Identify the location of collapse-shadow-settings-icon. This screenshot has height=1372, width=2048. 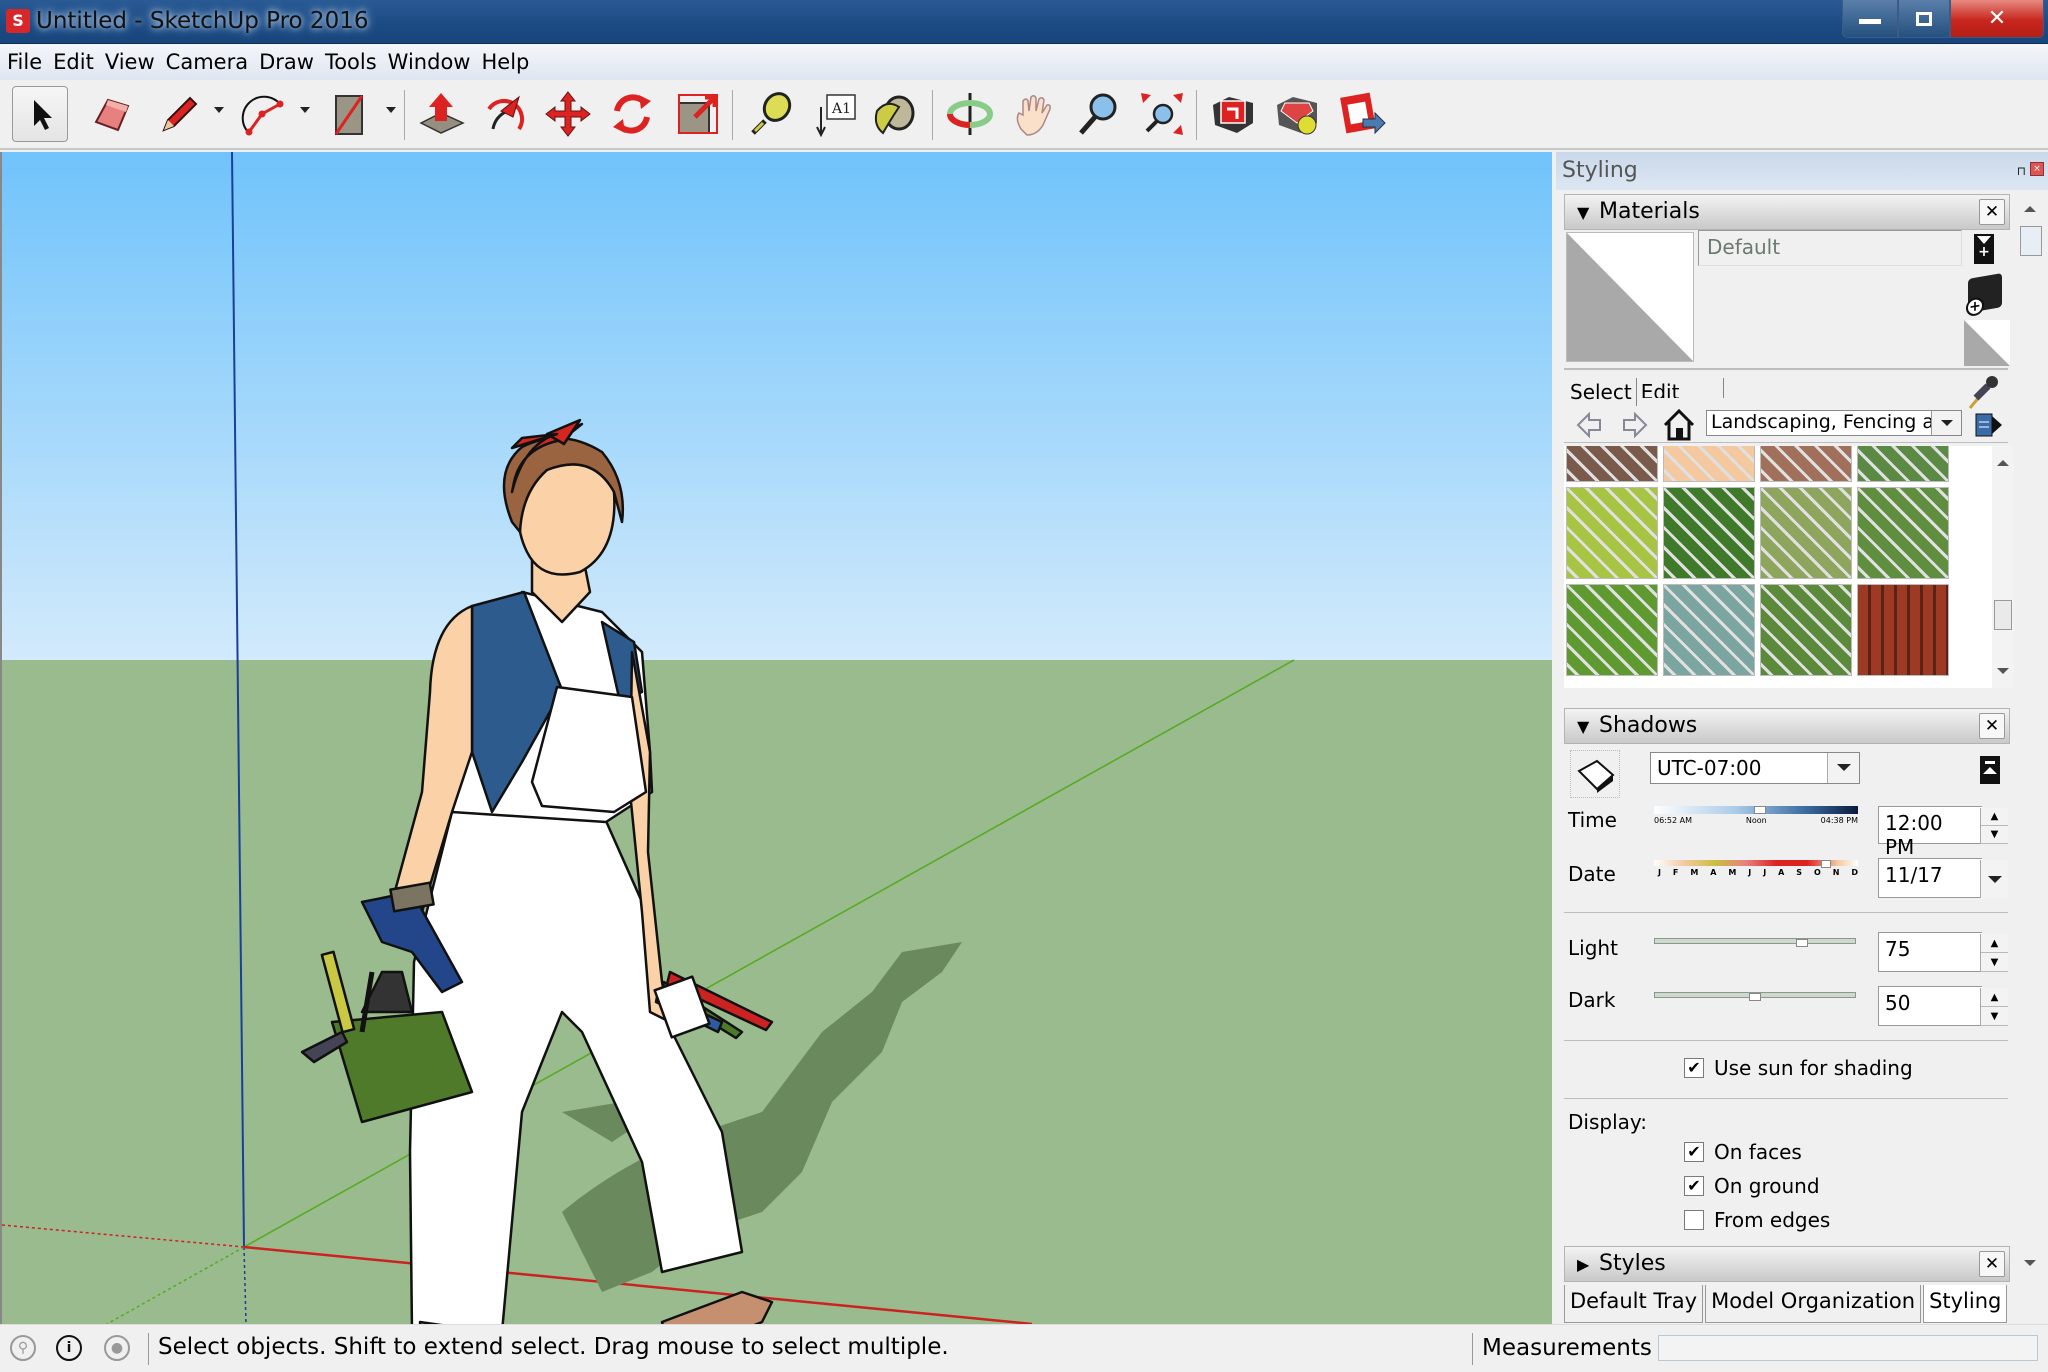
(1990, 770).